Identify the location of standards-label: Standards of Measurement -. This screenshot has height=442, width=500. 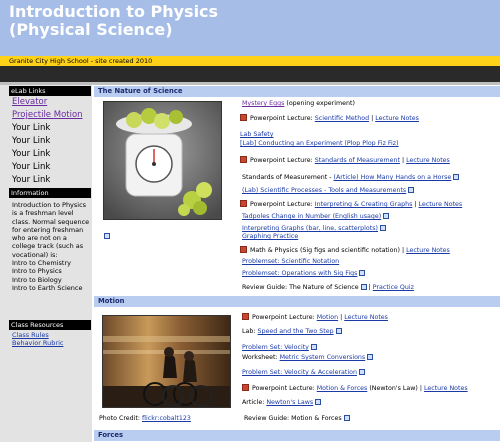
(288, 177).